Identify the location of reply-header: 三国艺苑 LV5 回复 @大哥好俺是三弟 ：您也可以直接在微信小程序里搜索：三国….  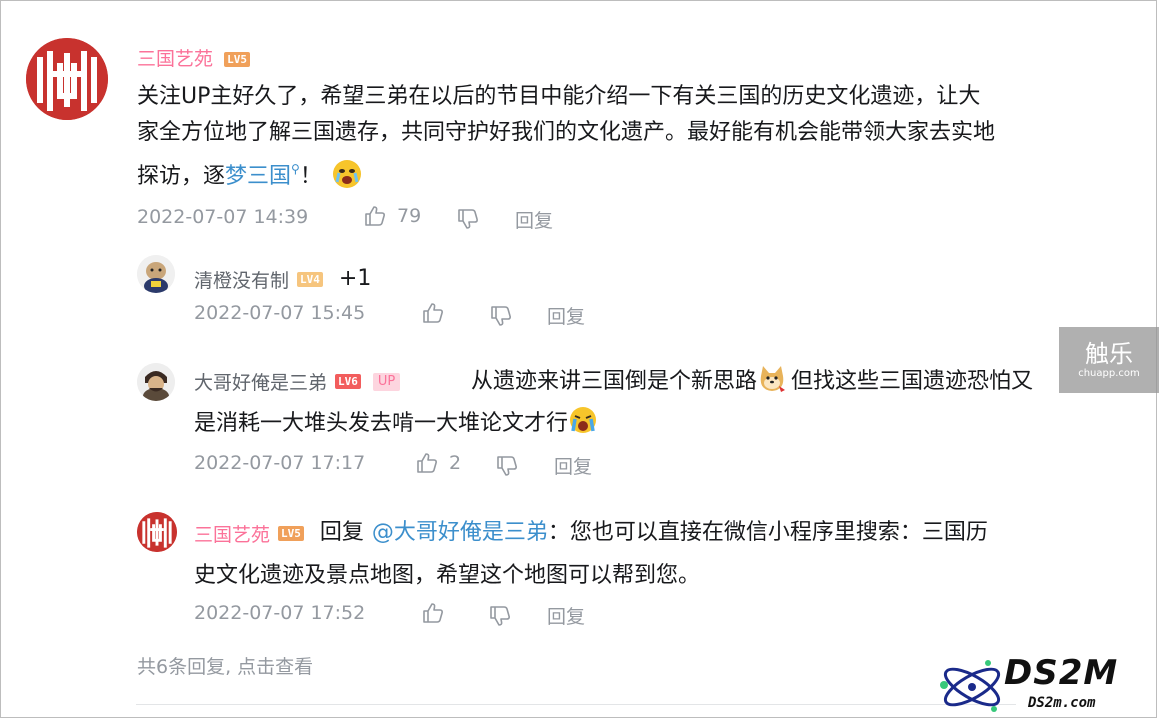
(591, 533).